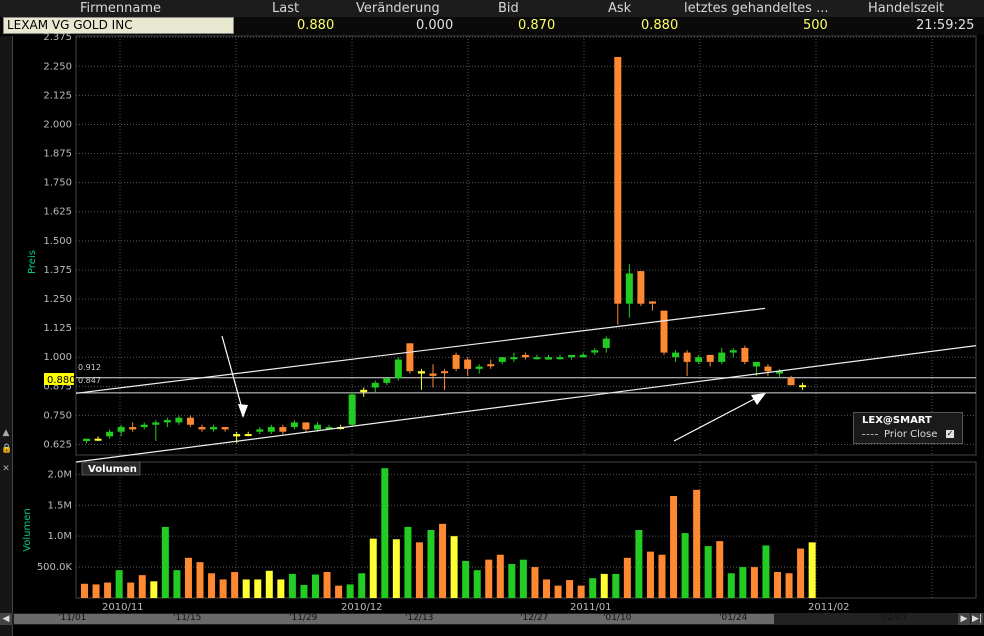 The height and width of the screenshot is (636, 984). What do you see at coordinates (829, 607) in the screenshot?
I see `month-label: 2011/02` at bounding box center [829, 607].